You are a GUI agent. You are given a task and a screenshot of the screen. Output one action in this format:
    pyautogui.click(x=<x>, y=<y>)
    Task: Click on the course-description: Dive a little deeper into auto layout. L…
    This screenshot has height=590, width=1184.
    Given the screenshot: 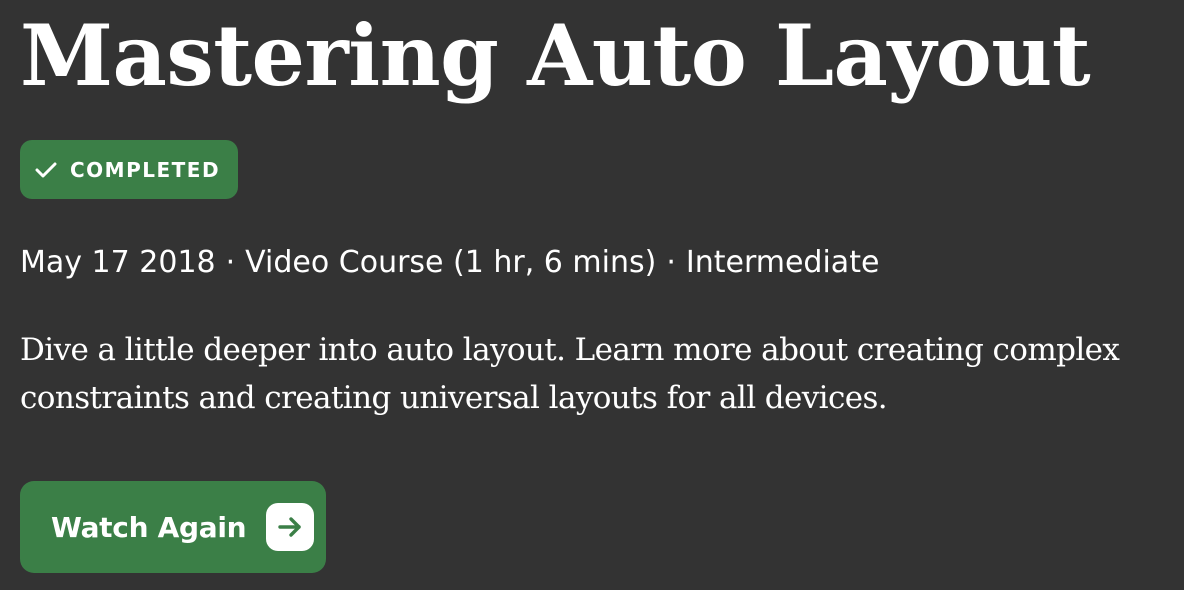 What is the action you would take?
    pyautogui.click(x=570, y=374)
    